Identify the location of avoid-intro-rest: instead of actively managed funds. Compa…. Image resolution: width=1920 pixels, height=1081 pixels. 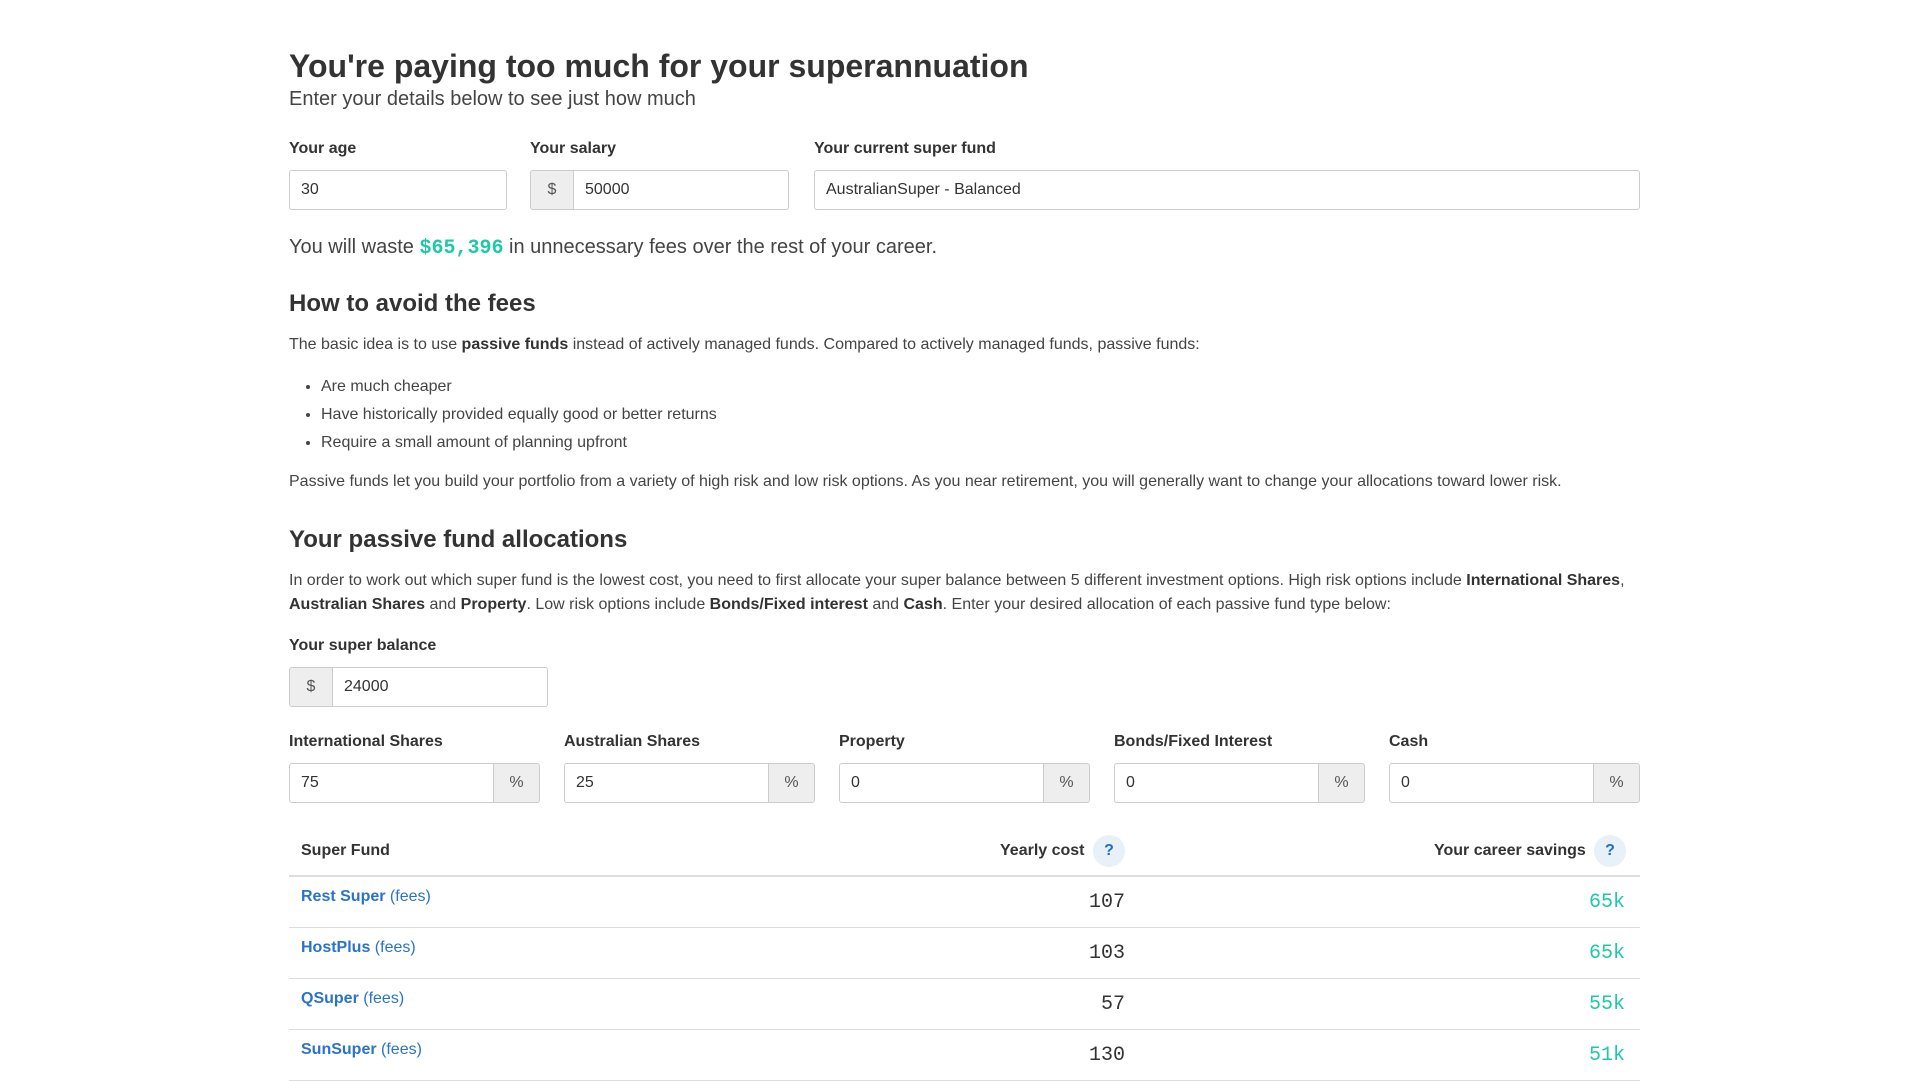
(884, 344).